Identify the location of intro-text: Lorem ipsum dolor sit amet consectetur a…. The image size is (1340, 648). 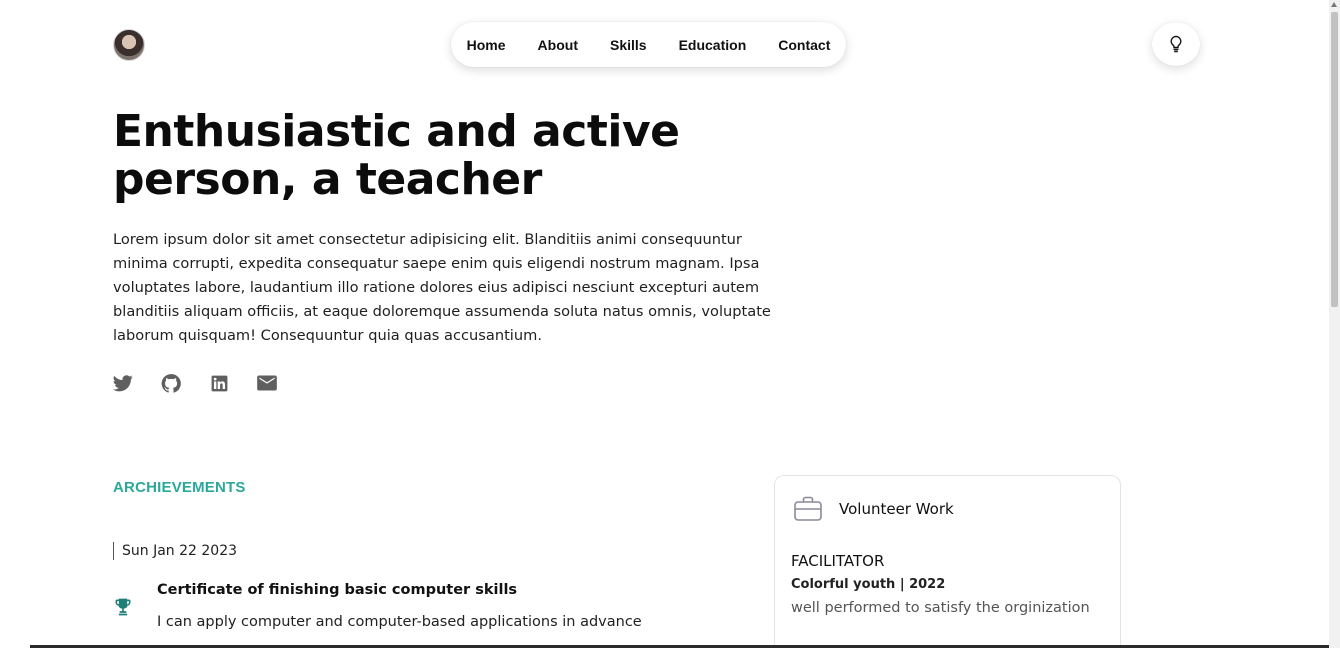
(442, 287).